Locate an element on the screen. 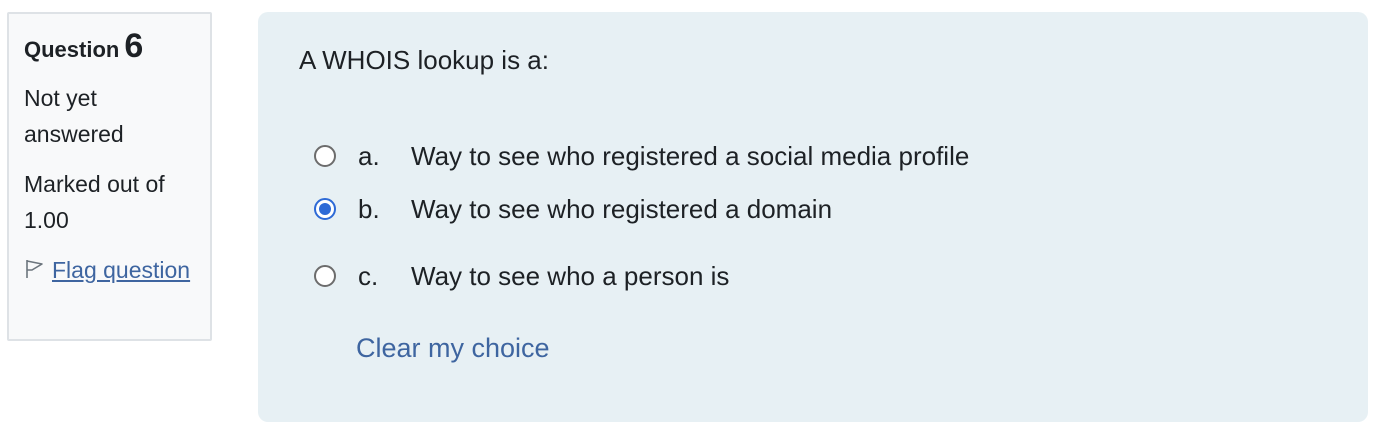 This screenshot has width=1382, height=432. flag-icon is located at coordinates (34, 269).